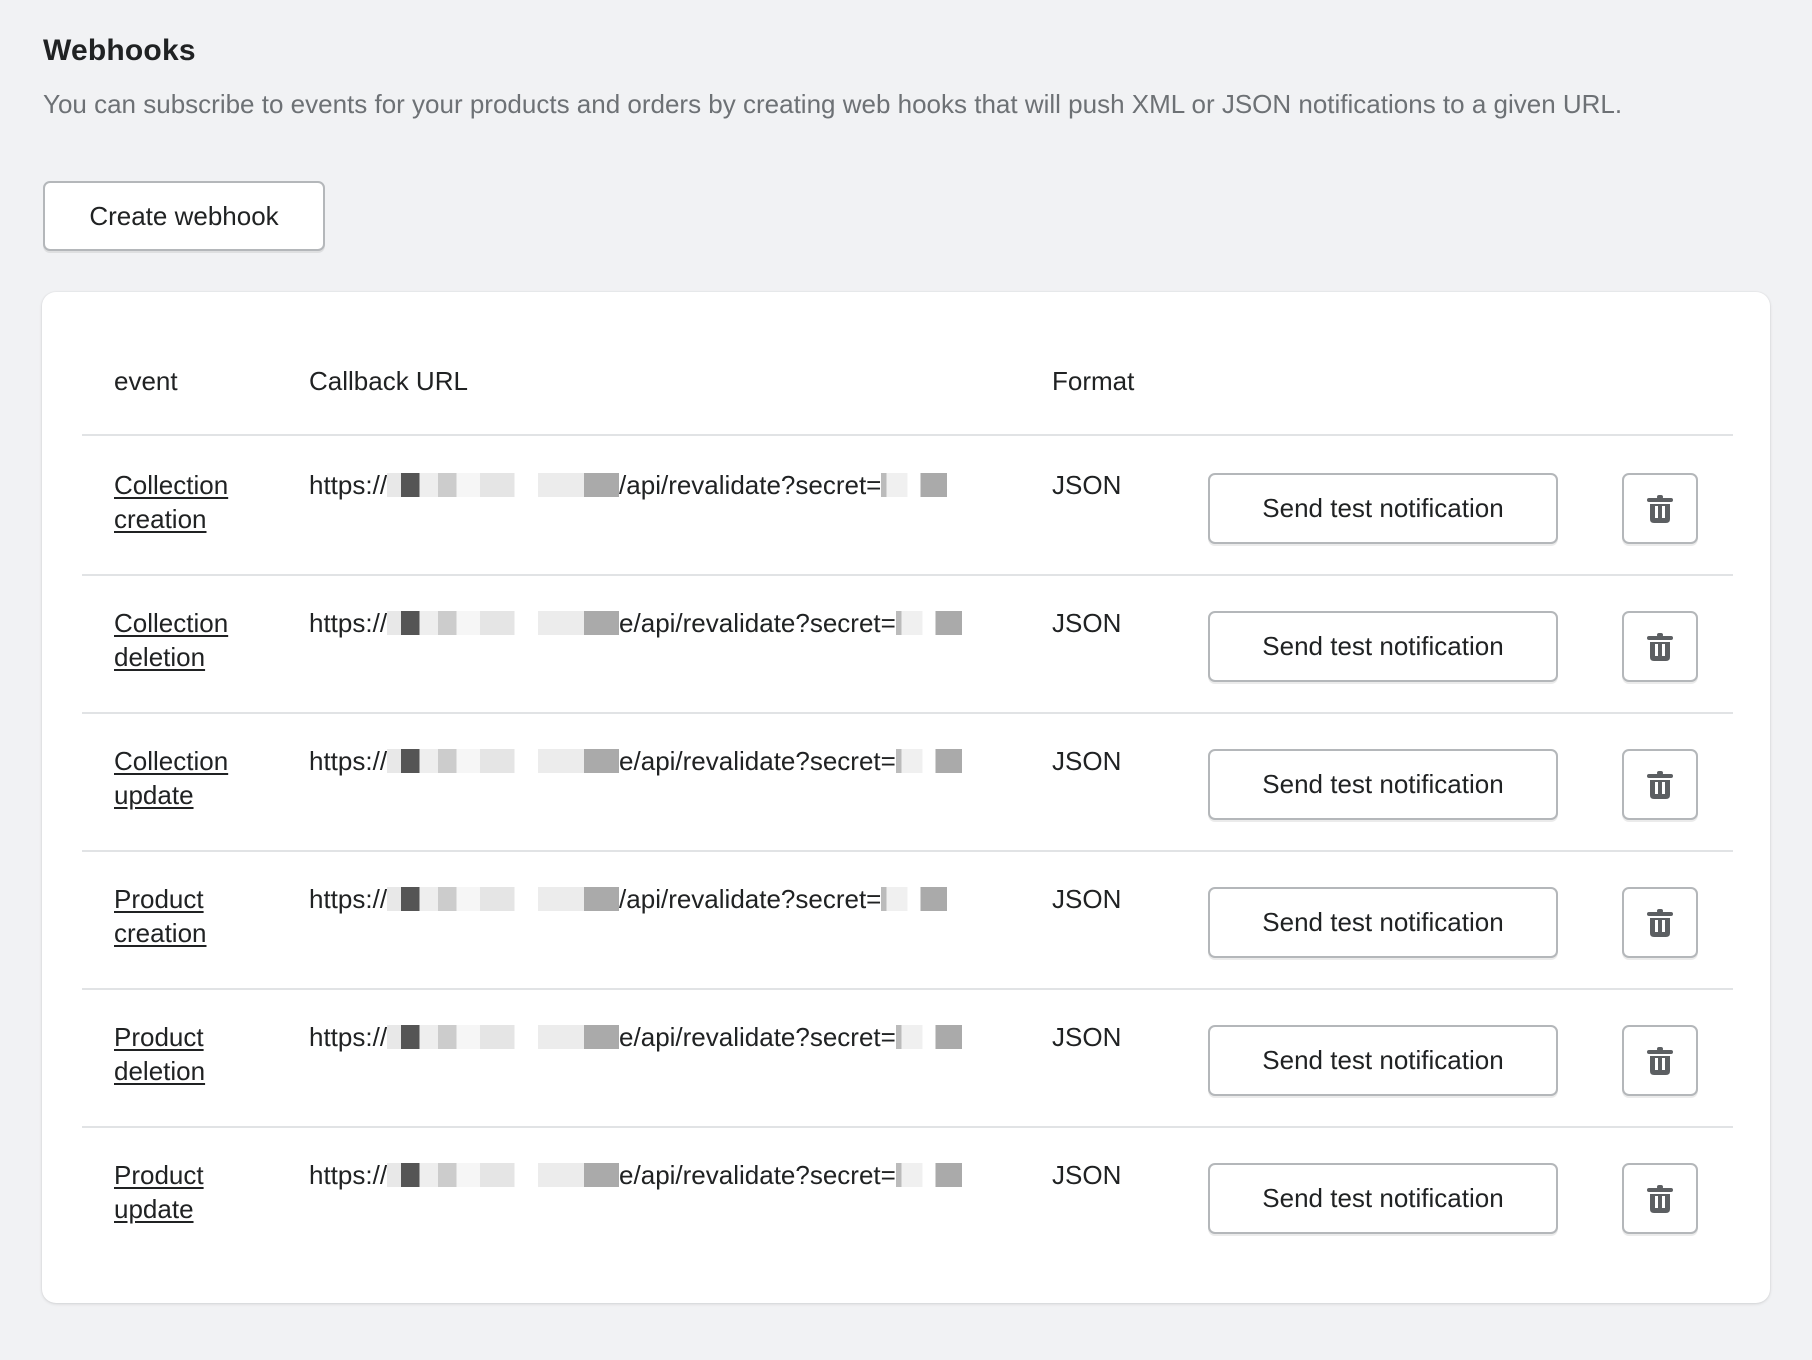 The height and width of the screenshot is (1360, 1812). I want to click on create-webhook-button: Create webhook, so click(184, 216).